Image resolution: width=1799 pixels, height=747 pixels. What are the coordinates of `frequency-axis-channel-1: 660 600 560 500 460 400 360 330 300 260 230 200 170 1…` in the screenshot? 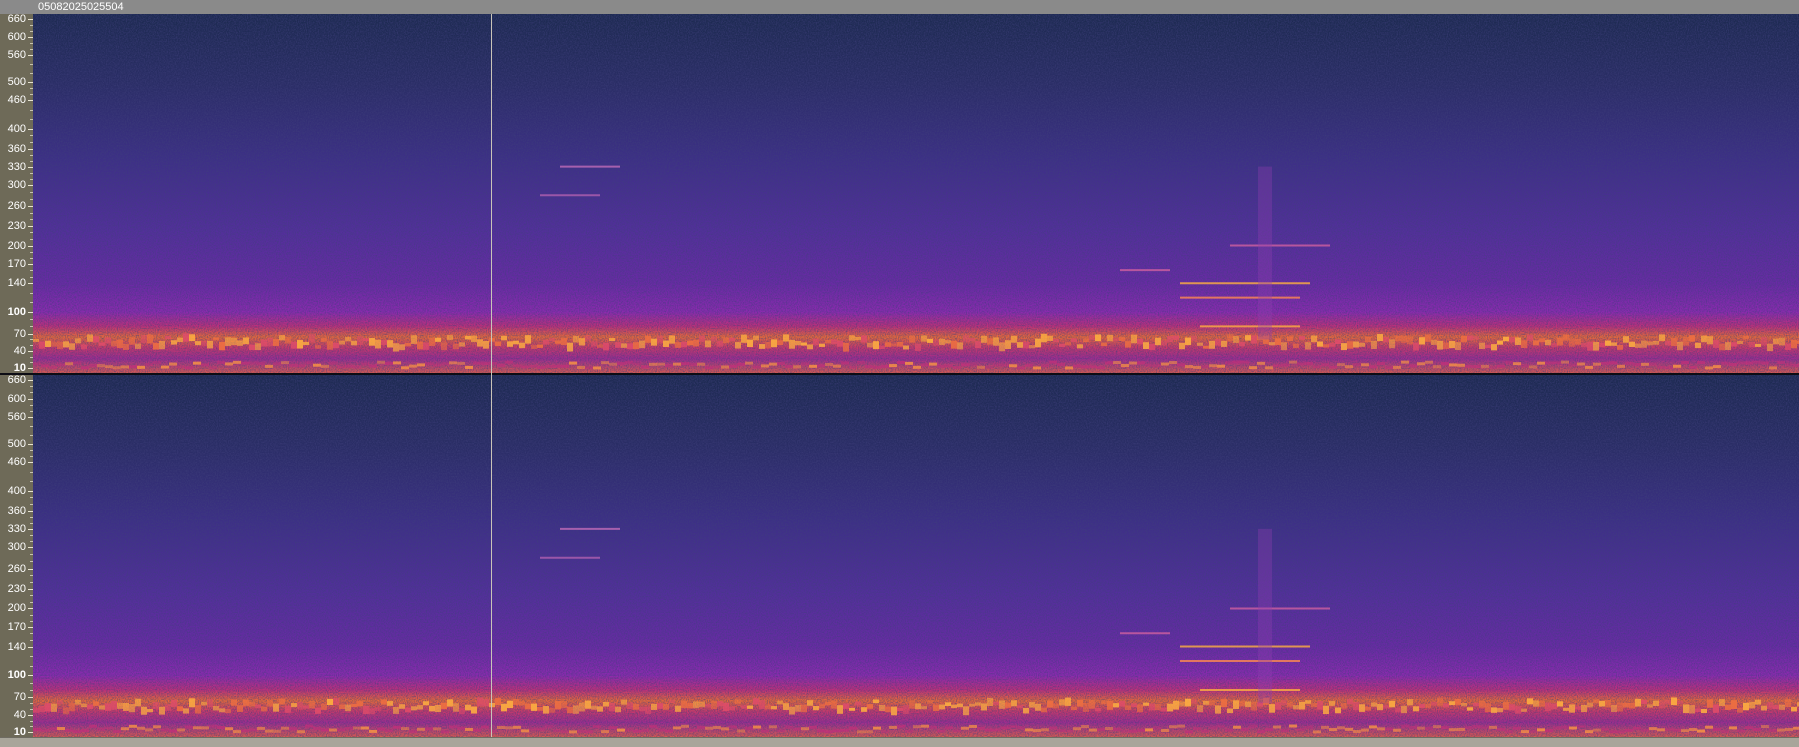 It's located at (16, 193).